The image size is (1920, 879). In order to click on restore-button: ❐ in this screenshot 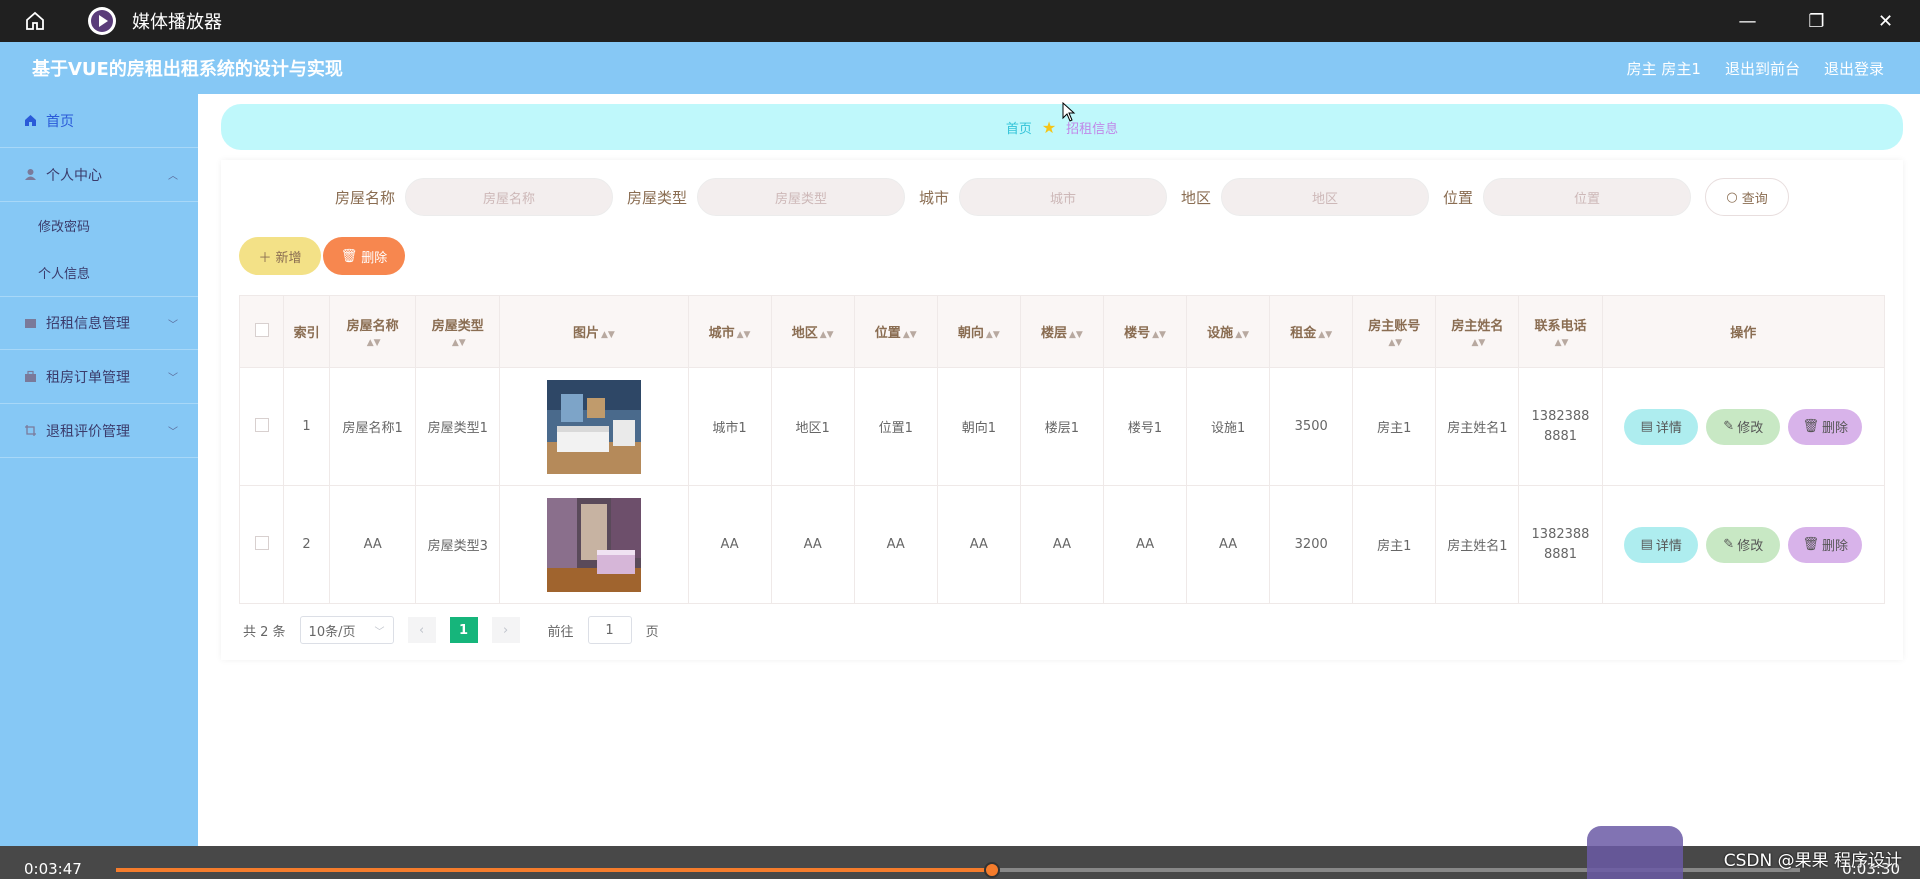, I will do `click(1816, 21)`.